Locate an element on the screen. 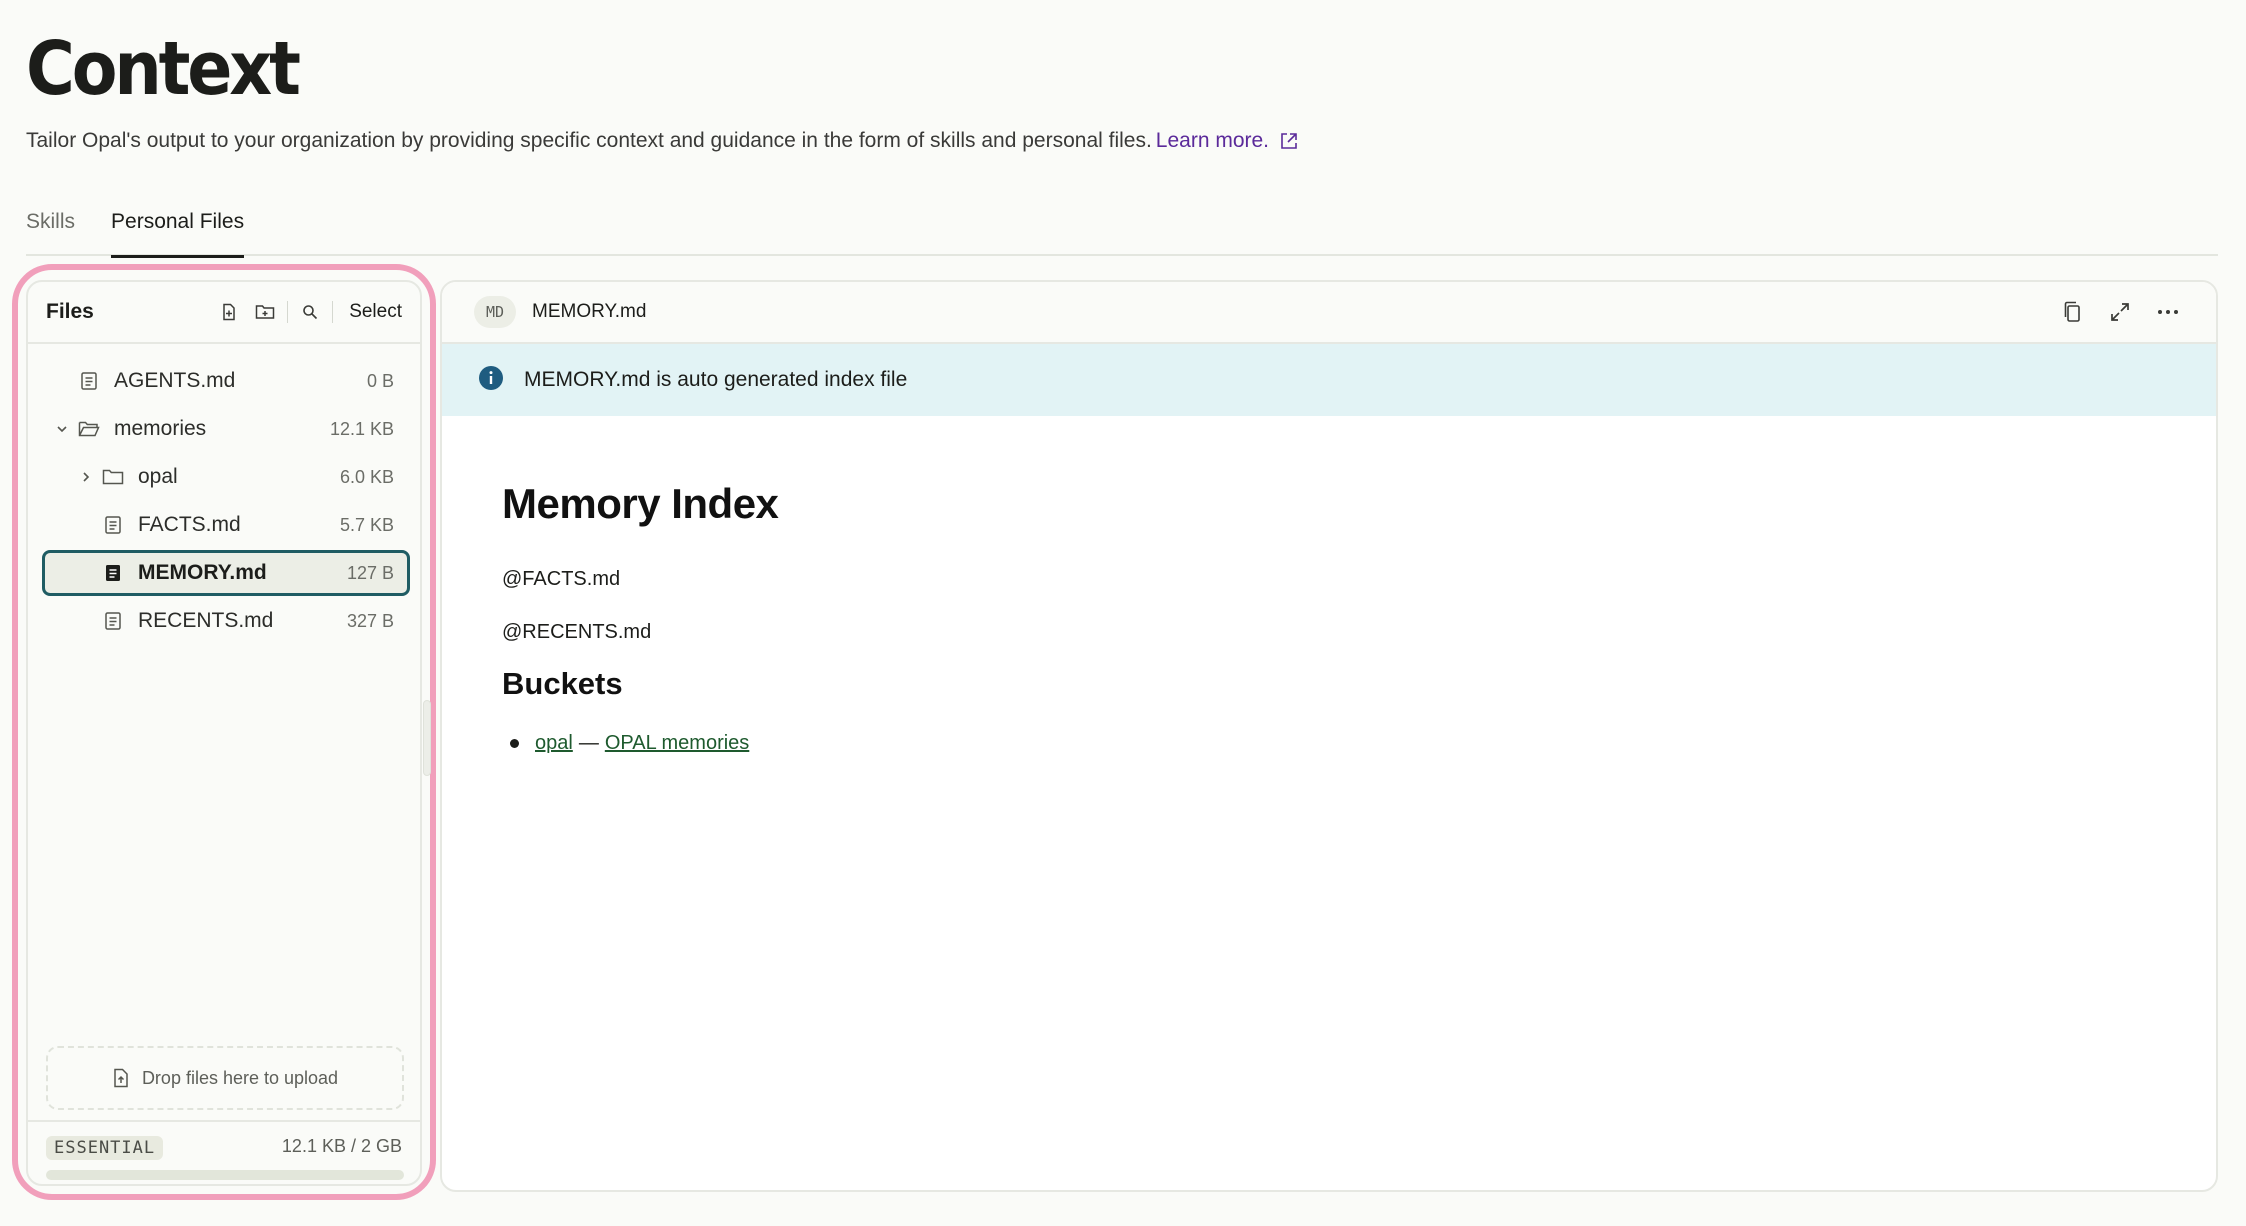 Image resolution: width=2246 pixels, height=1226 pixels. upload-file-icon is located at coordinates (121, 1078).